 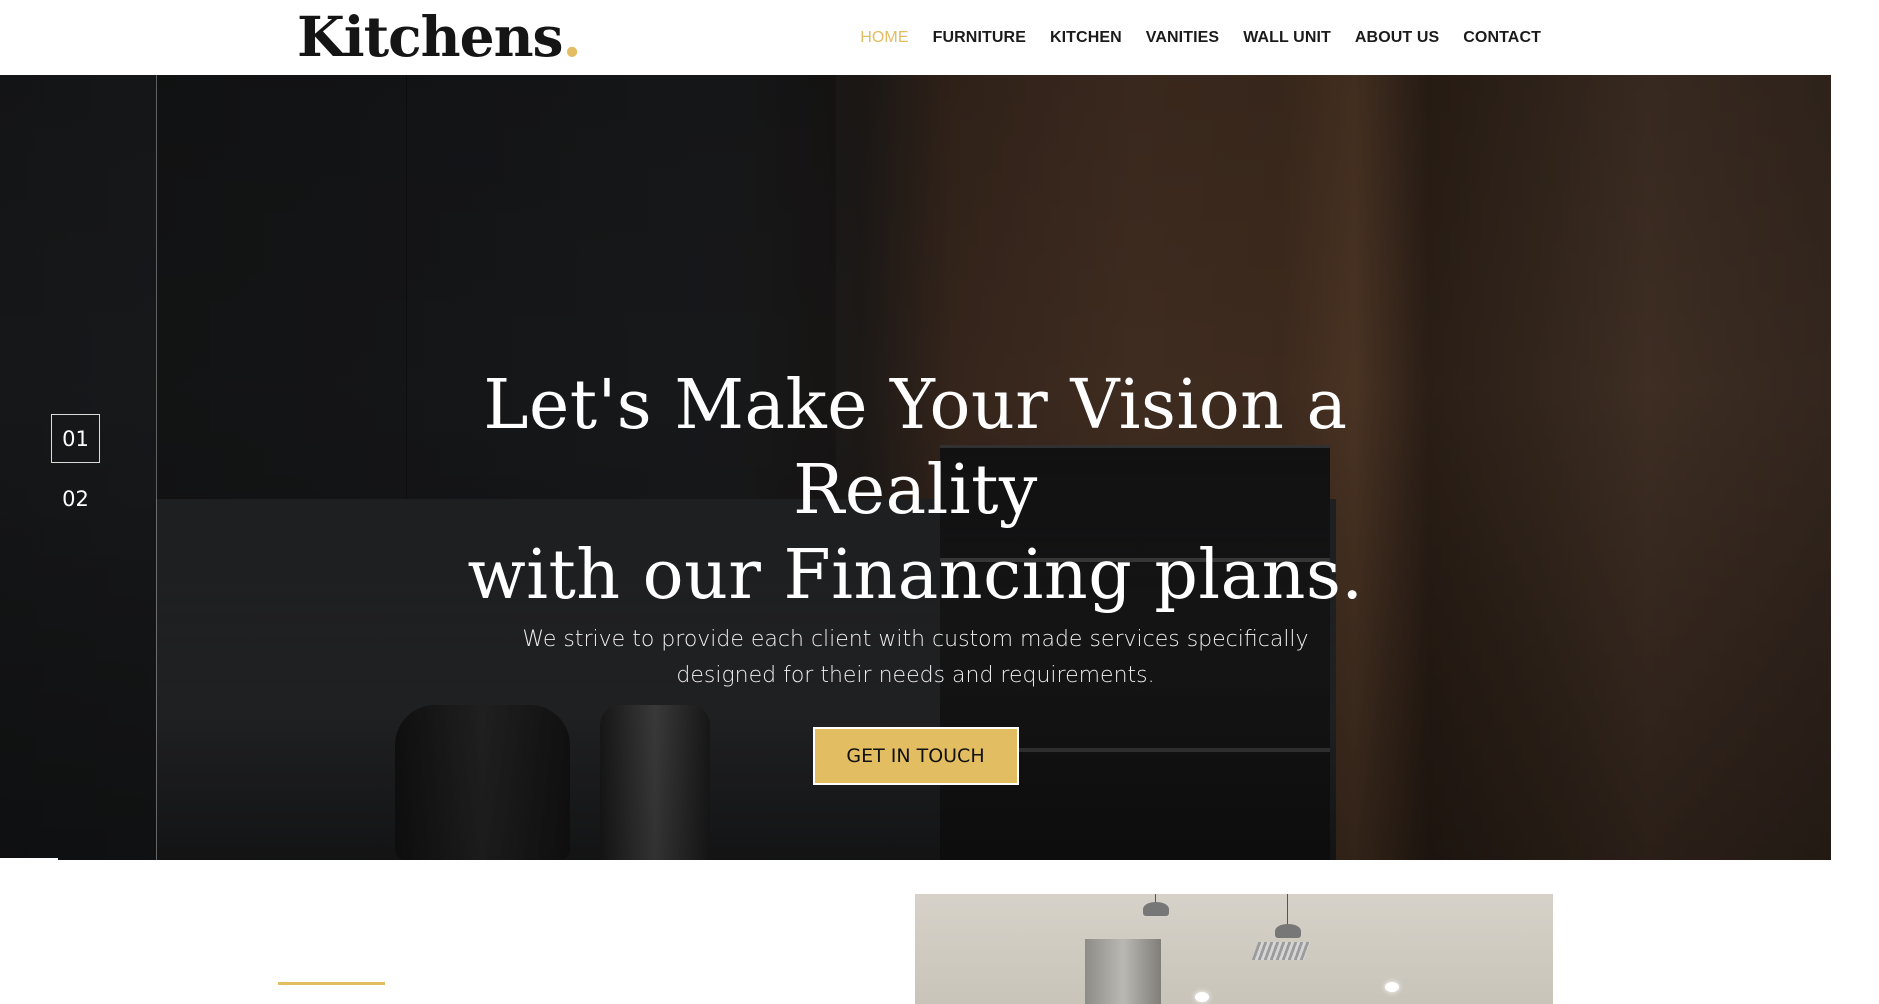 I want to click on nav-kitchen: KITCHEN, so click(x=1086, y=38).